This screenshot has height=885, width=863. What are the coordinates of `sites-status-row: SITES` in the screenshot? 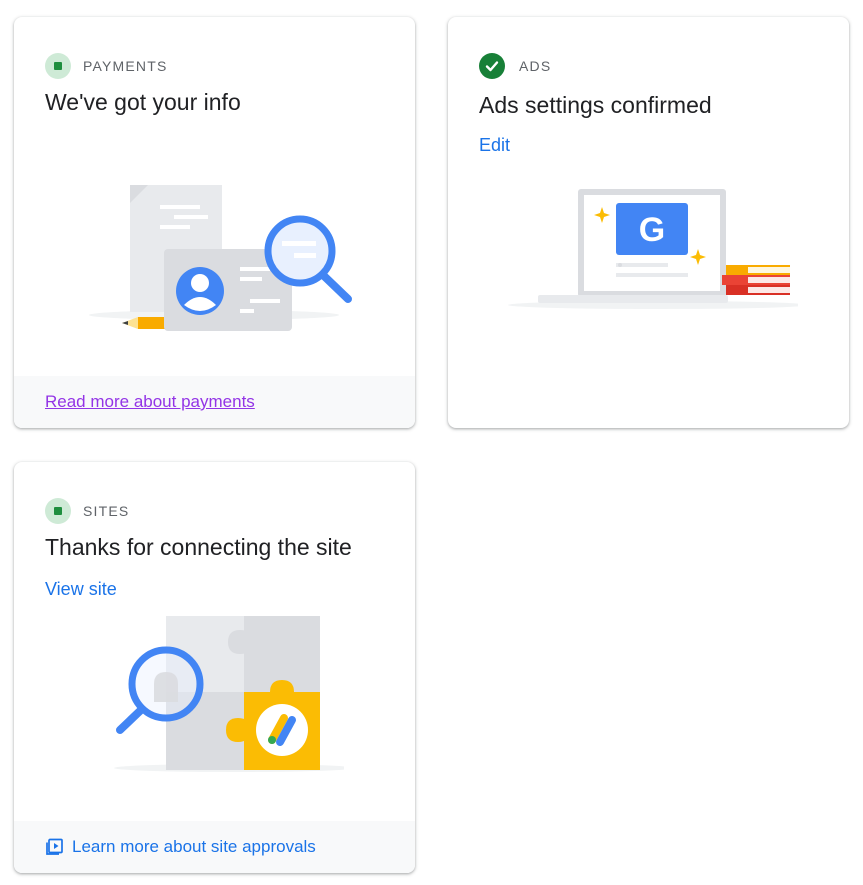 It's located at (87, 511).